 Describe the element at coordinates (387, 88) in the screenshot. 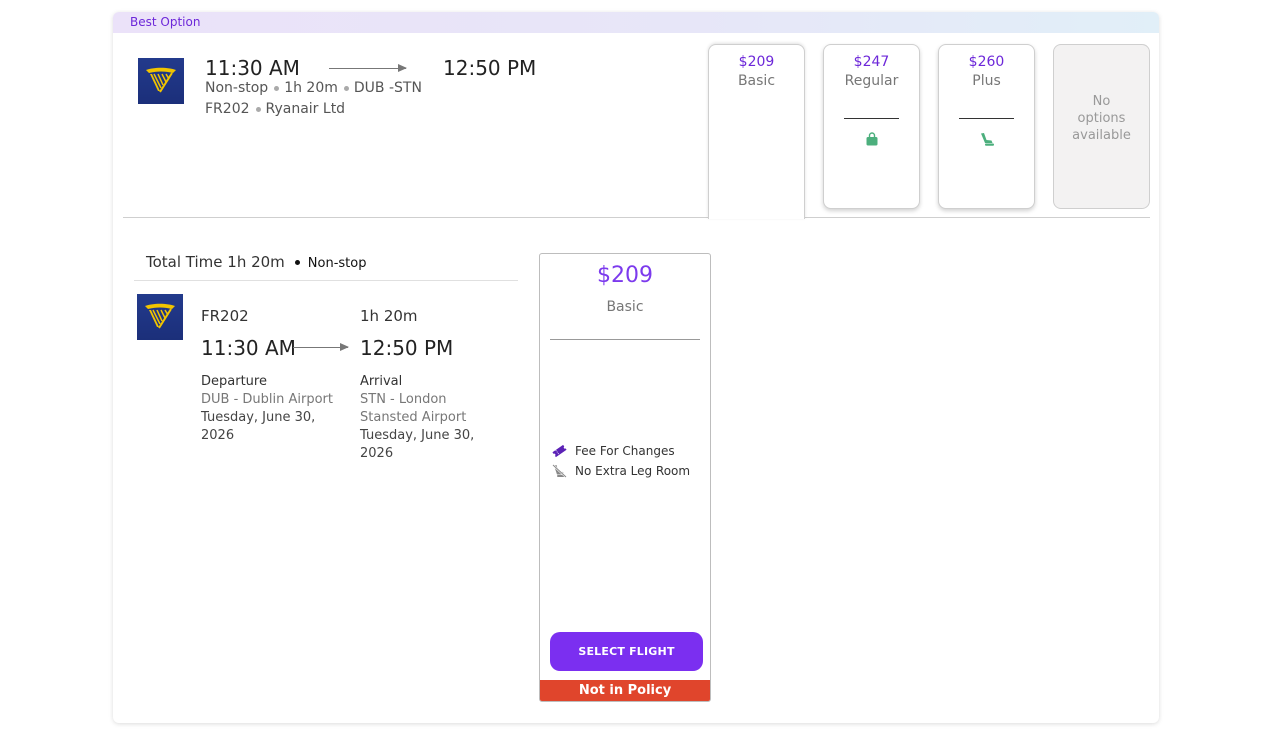

I see `summary-route: DUB -STN` at that location.